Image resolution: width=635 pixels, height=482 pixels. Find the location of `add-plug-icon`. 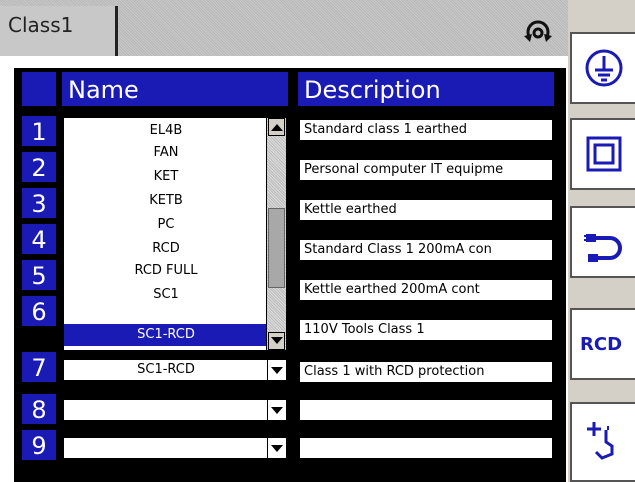

add-plug-icon is located at coordinates (600, 441).